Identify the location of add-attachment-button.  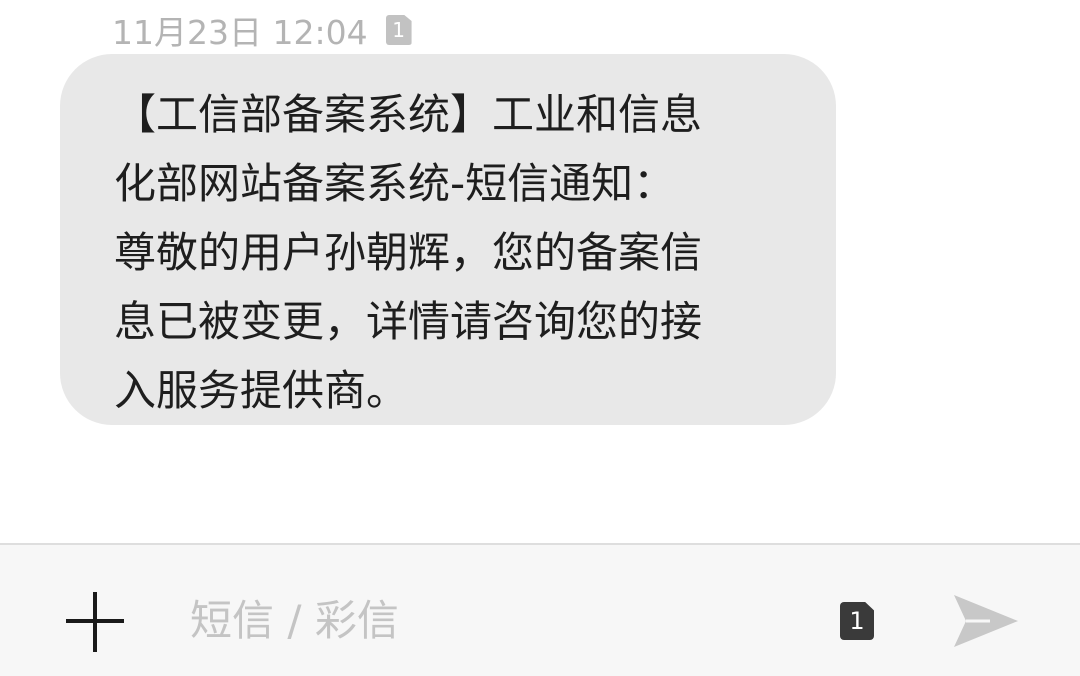
(95, 622).